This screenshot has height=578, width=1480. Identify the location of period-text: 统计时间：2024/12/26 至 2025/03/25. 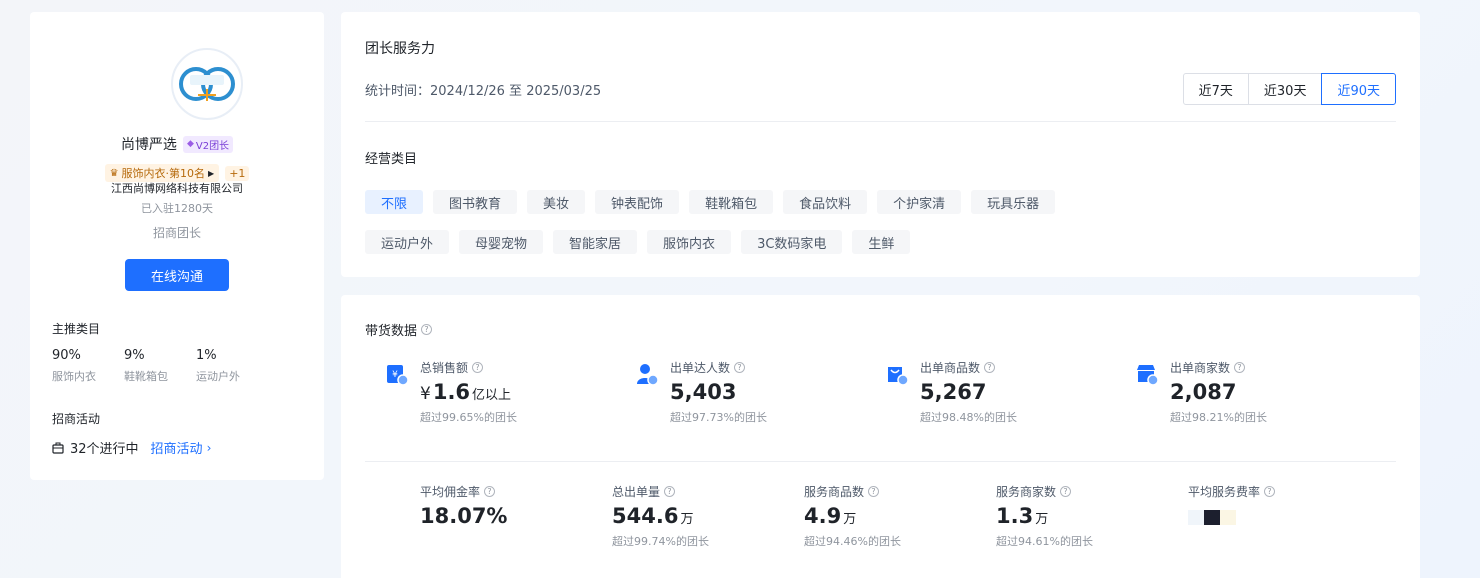
(483, 91).